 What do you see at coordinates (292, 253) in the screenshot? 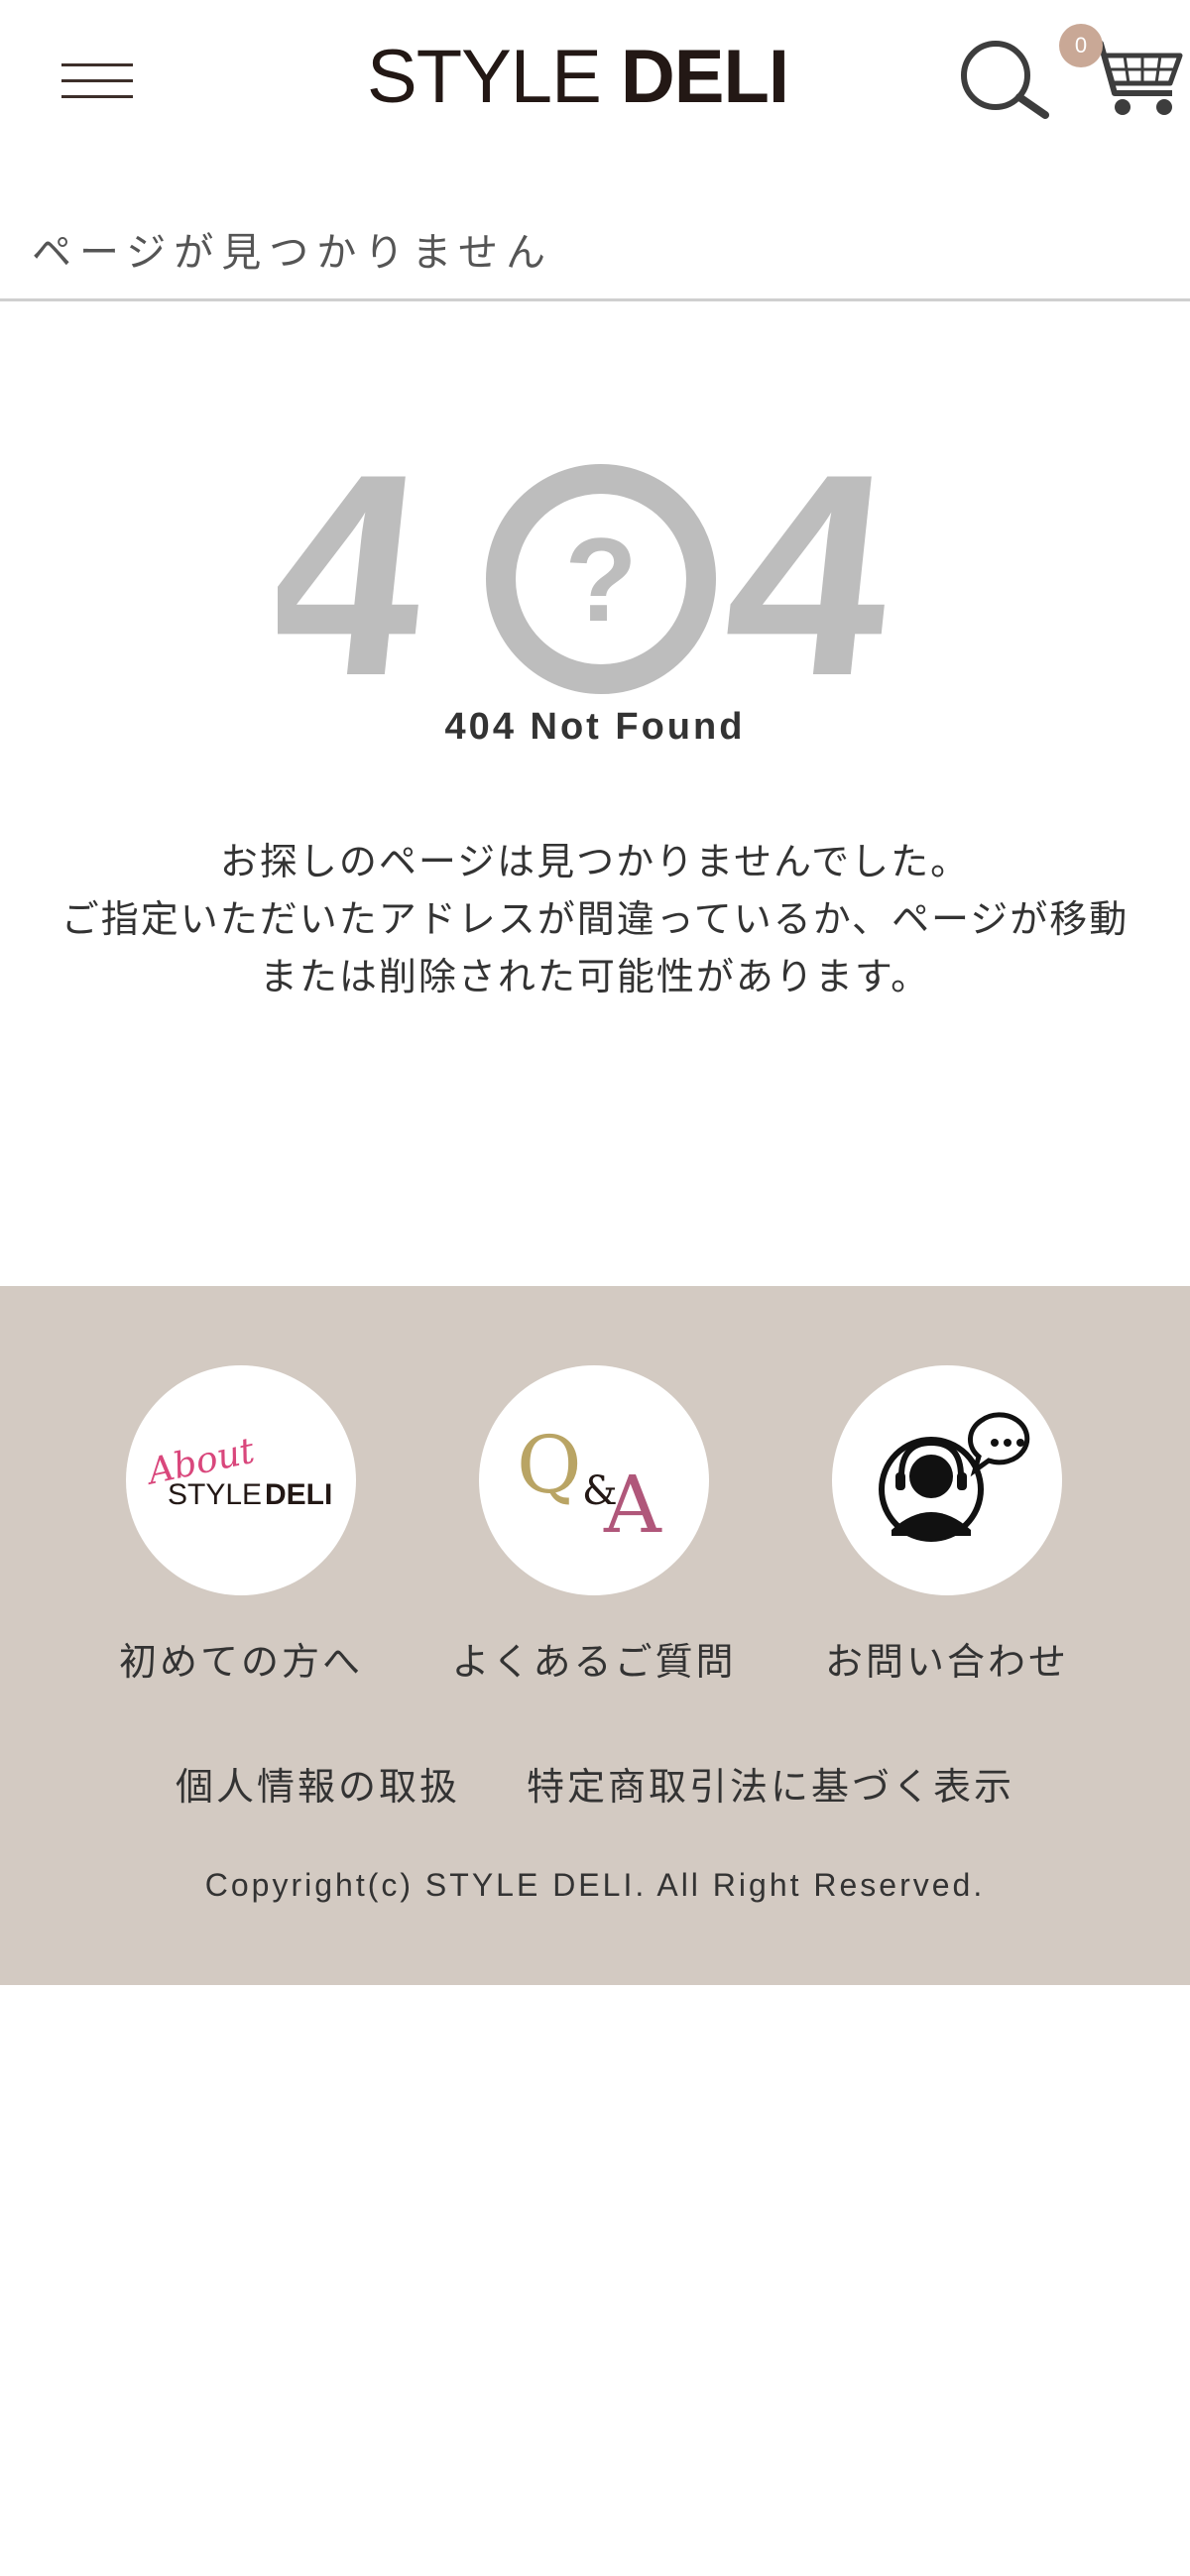
I see `page-title: ページが見つかりません` at bounding box center [292, 253].